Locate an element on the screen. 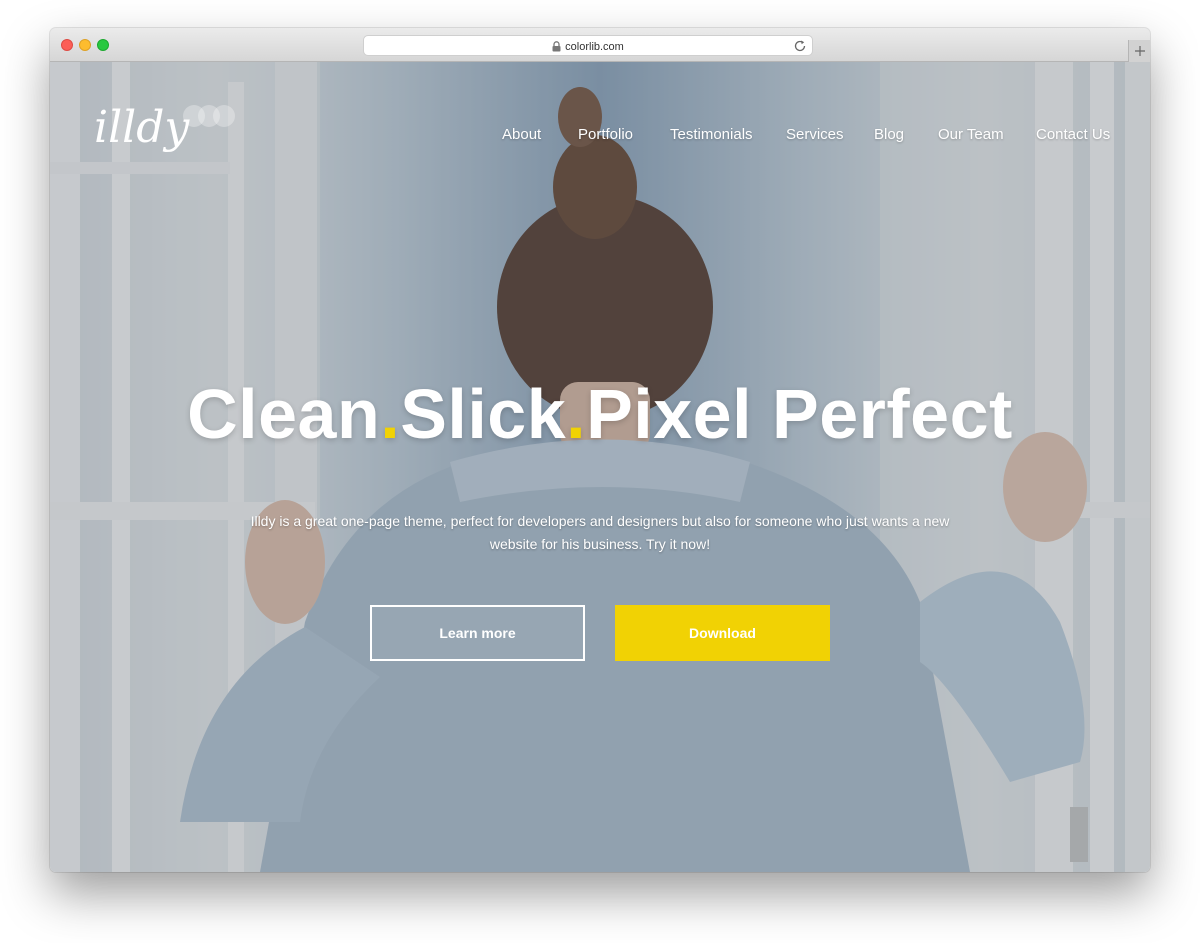 The width and height of the screenshot is (1200, 943). download-button: Download is located at coordinates (722, 633).